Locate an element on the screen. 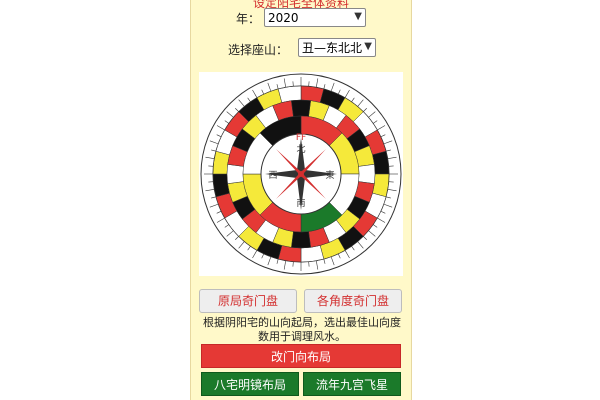 The width and height of the screenshot is (600, 400). compass-logo: FF is located at coordinates (301, 138).